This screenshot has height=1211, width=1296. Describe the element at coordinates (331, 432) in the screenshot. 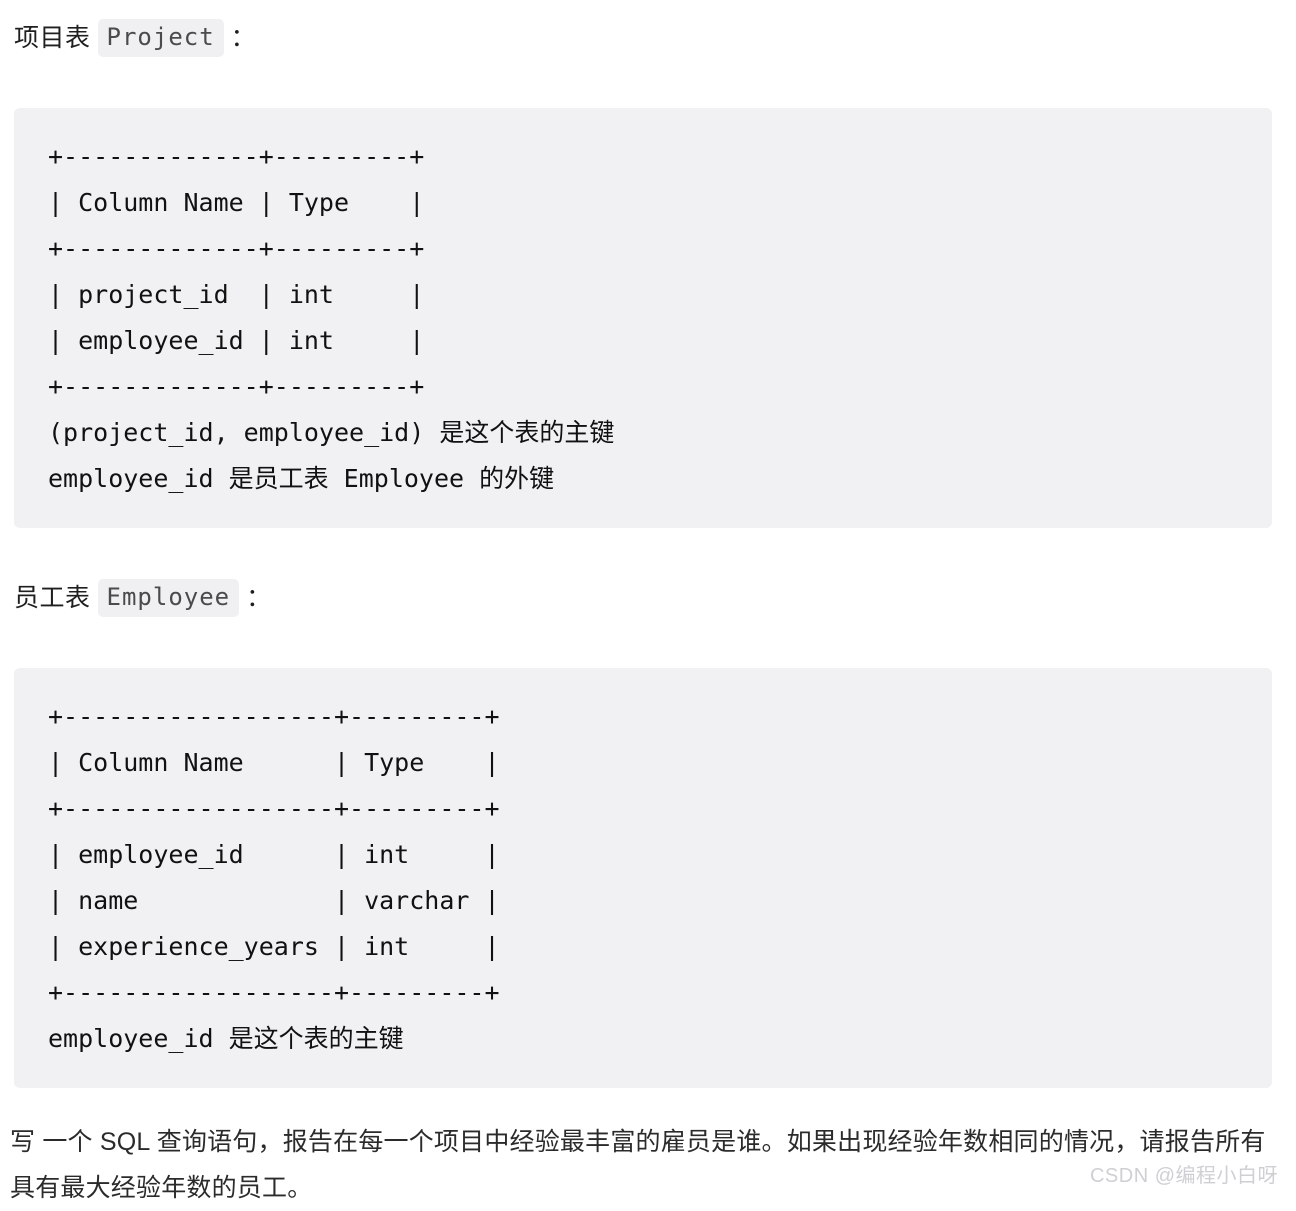

I see `code-line: (project_id, employee_id) 是这个表的主键` at that location.